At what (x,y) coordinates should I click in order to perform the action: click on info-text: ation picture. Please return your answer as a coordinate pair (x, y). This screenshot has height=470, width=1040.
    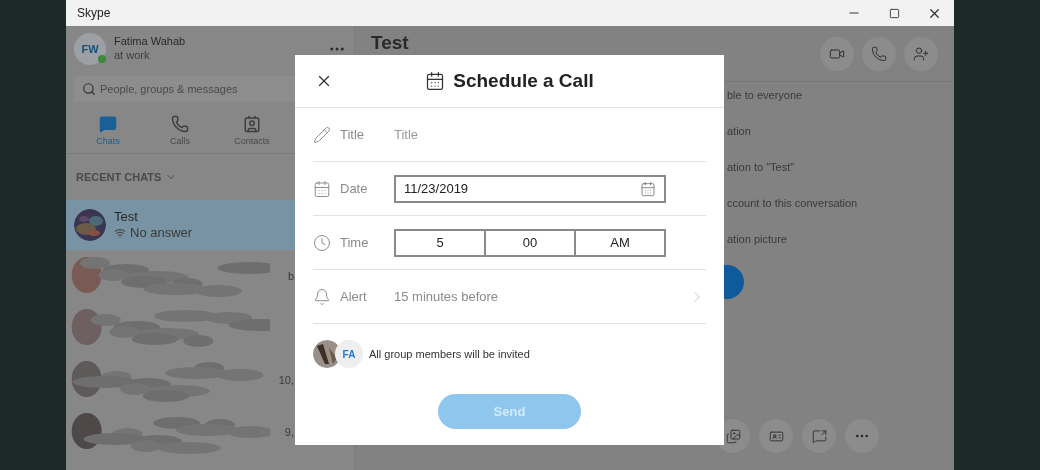
    Looking at the image, I should click on (757, 239).